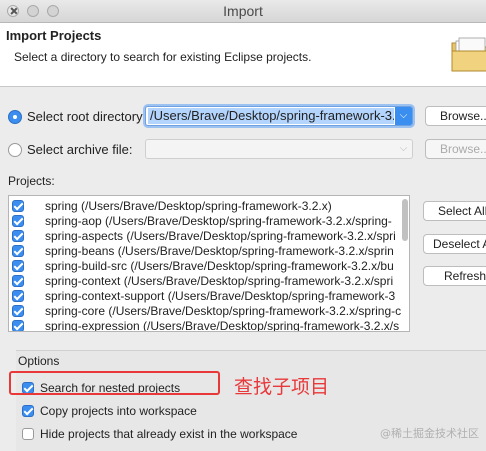 This screenshot has width=486, height=451. What do you see at coordinates (271, 149) in the screenshot?
I see `archive-file-value` at bounding box center [271, 149].